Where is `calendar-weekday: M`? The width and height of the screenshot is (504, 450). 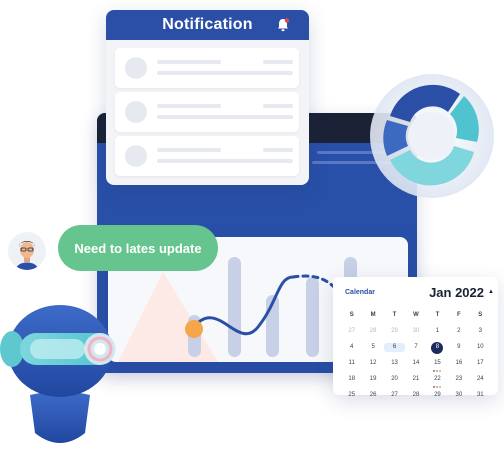
calendar-weekday: M is located at coordinates (373, 315).